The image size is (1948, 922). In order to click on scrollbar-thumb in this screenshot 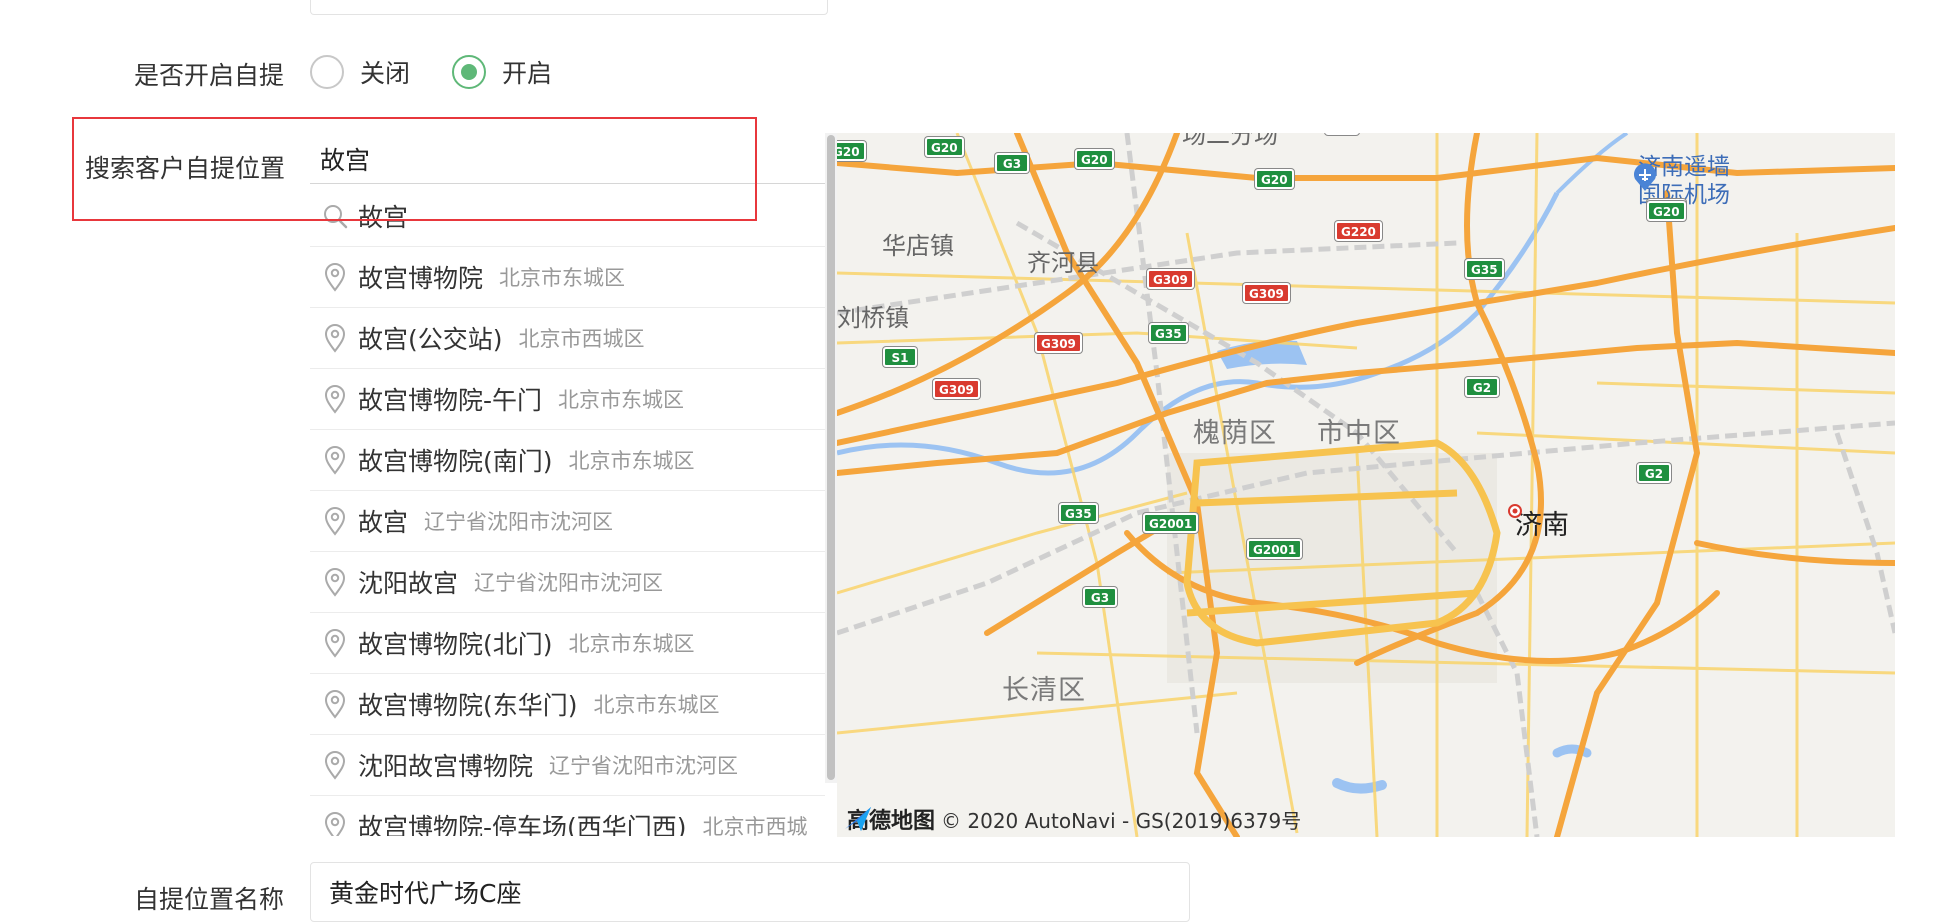, I will do `click(831, 457)`.